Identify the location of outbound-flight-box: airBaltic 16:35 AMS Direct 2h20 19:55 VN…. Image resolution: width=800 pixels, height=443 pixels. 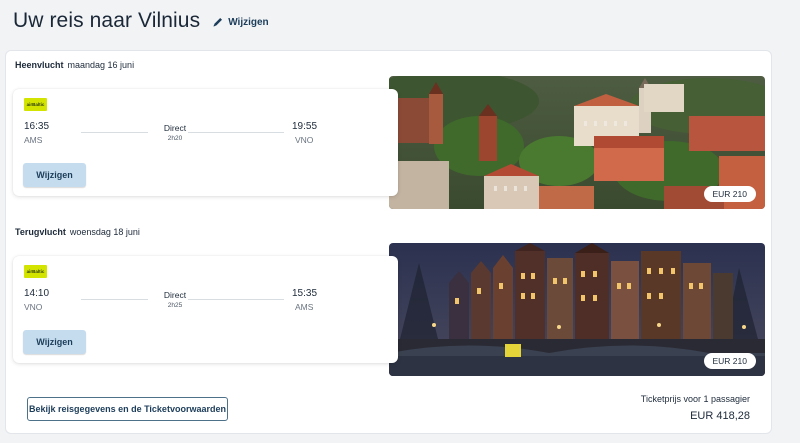
(205, 142).